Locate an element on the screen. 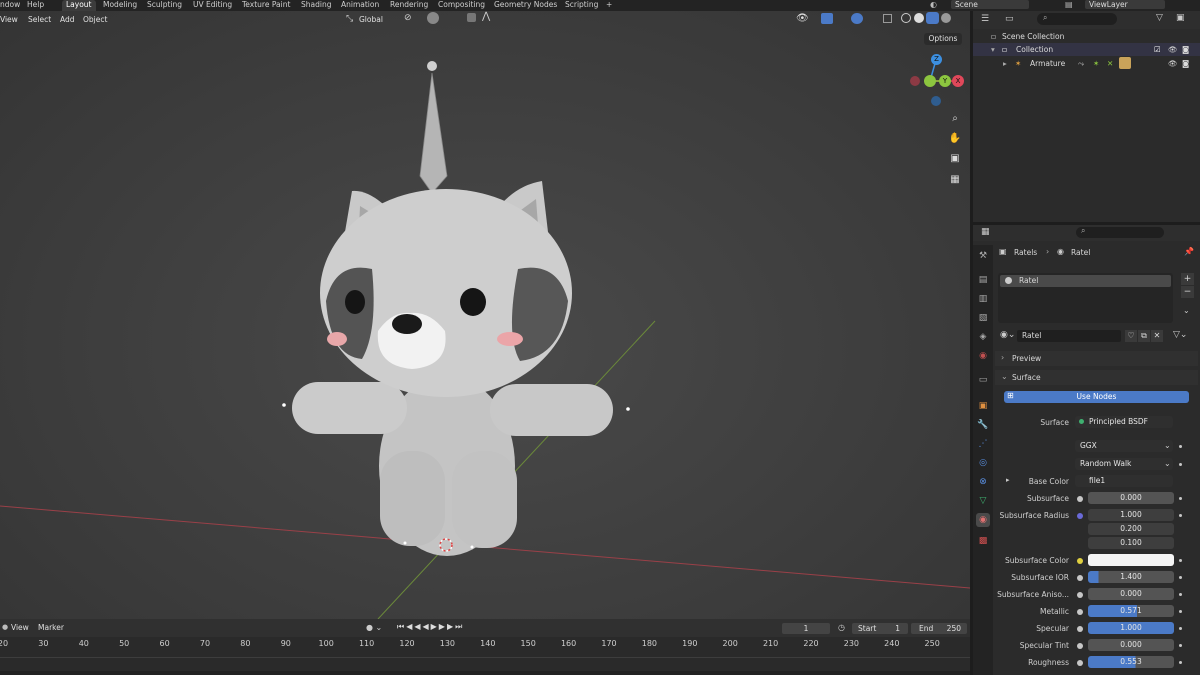 This screenshot has width=1200, height=675. pan-hand-icon: ✋ is located at coordinates (955, 139).